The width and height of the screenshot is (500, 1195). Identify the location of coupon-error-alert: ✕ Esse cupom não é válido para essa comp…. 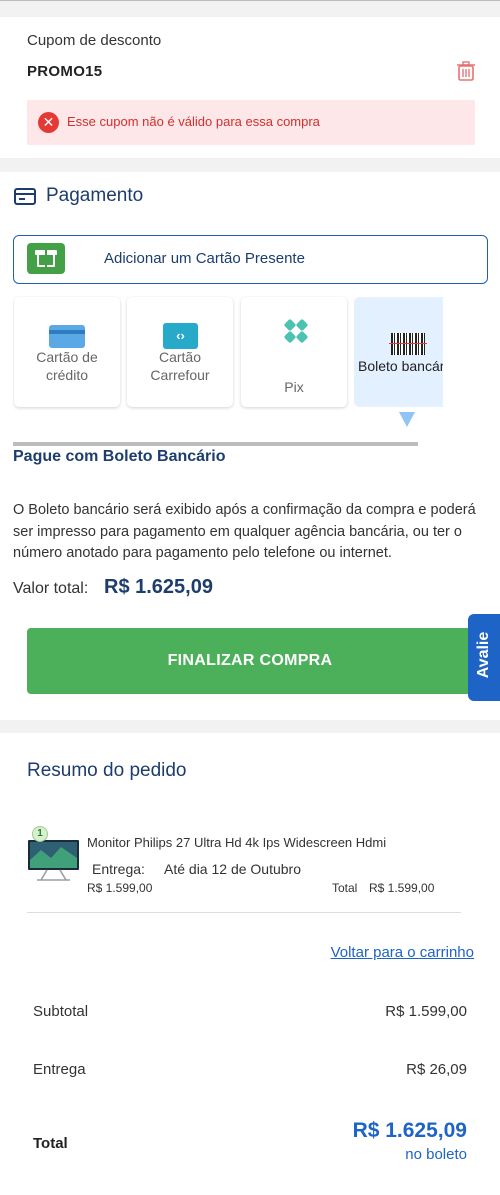
(251, 122).